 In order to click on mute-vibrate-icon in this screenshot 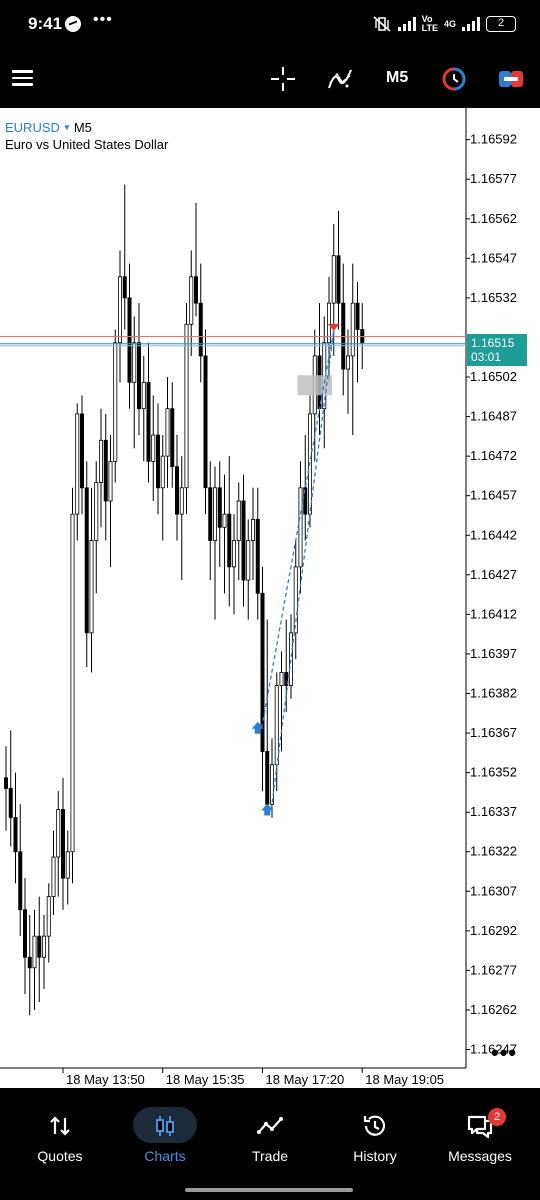, I will do `click(382, 24)`.